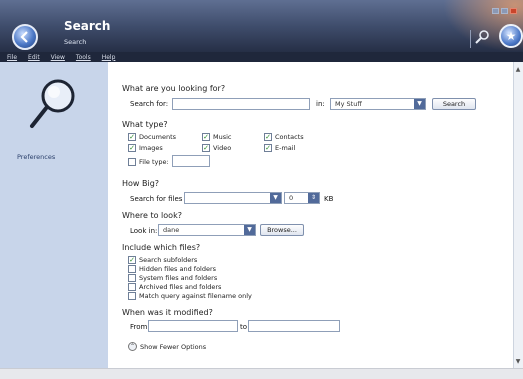 The width and height of the screenshot is (523, 379). I want to click on type-images-checkbox: ✓ Images, so click(145, 148).